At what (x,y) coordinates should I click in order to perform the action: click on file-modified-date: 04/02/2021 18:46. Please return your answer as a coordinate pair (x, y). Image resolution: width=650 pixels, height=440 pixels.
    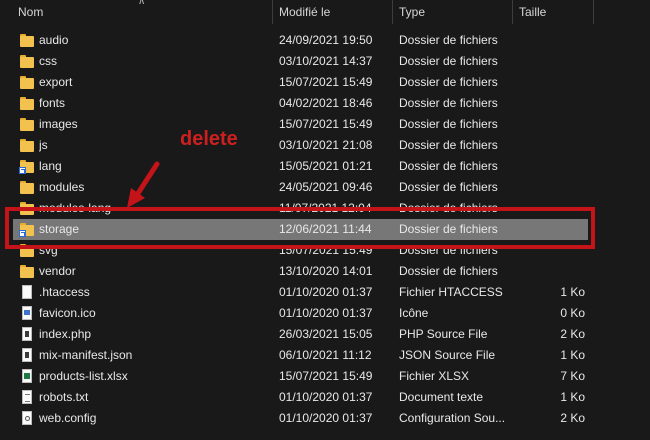
    Looking at the image, I should click on (326, 103).